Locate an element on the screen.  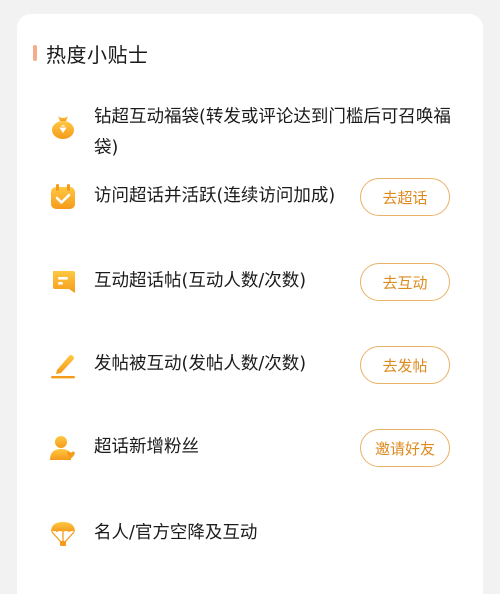
tip-row-lucky-bag: 钻超互动福袋(转发或评论达到门槛后可召唤福袋) is located at coordinates (250, 133).